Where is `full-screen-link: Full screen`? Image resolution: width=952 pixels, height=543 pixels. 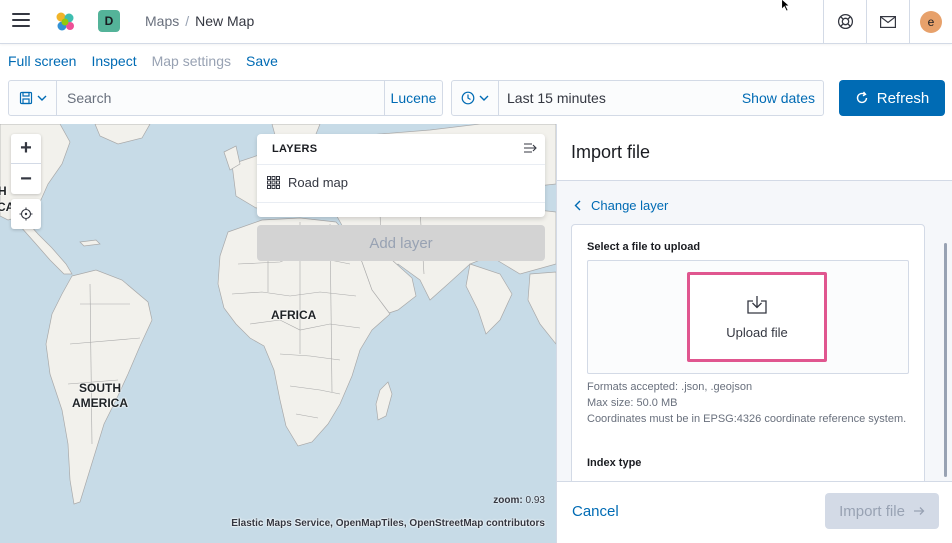
full-screen-link: Full screen is located at coordinates (42, 61).